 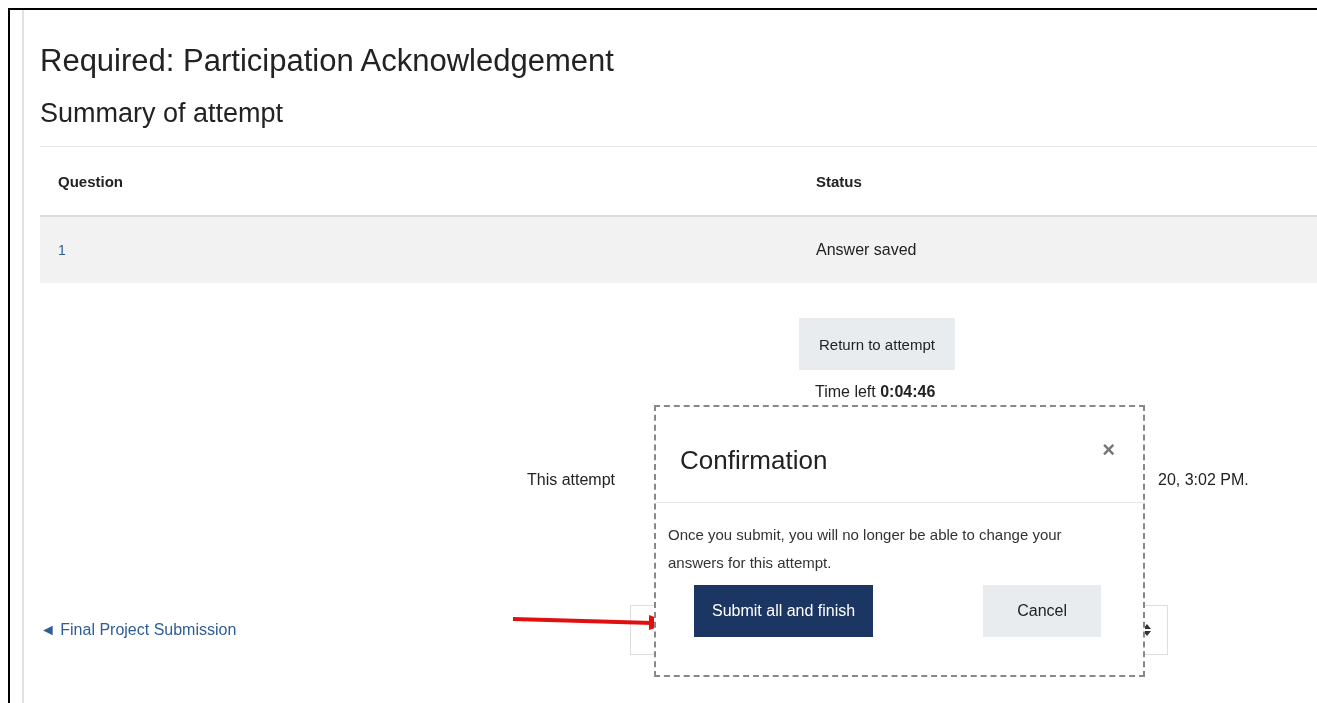 What do you see at coordinates (838, 181) in the screenshot?
I see `column-header: Status` at bounding box center [838, 181].